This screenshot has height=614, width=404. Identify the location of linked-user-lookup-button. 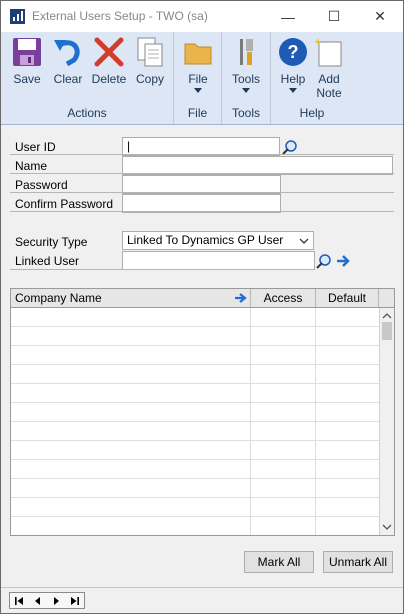
(323, 260).